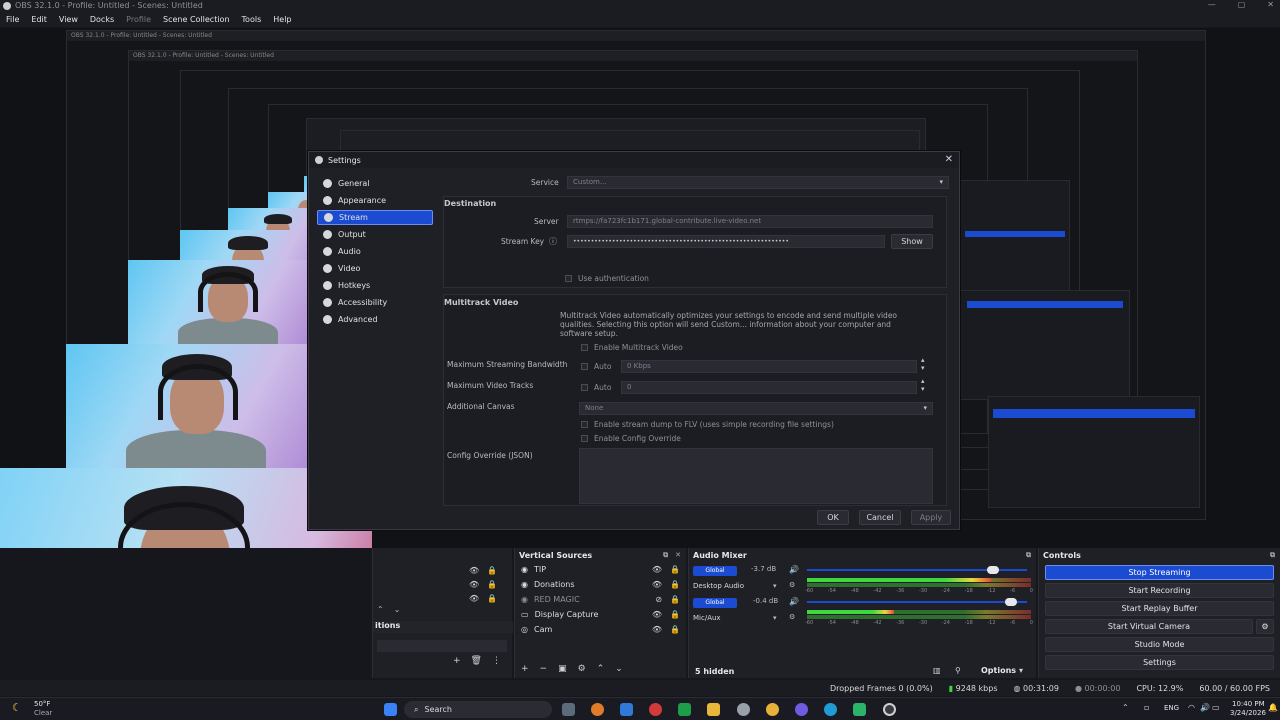  Describe the element at coordinates (39, 19) in the screenshot. I see `menu-edit: Edit` at that location.